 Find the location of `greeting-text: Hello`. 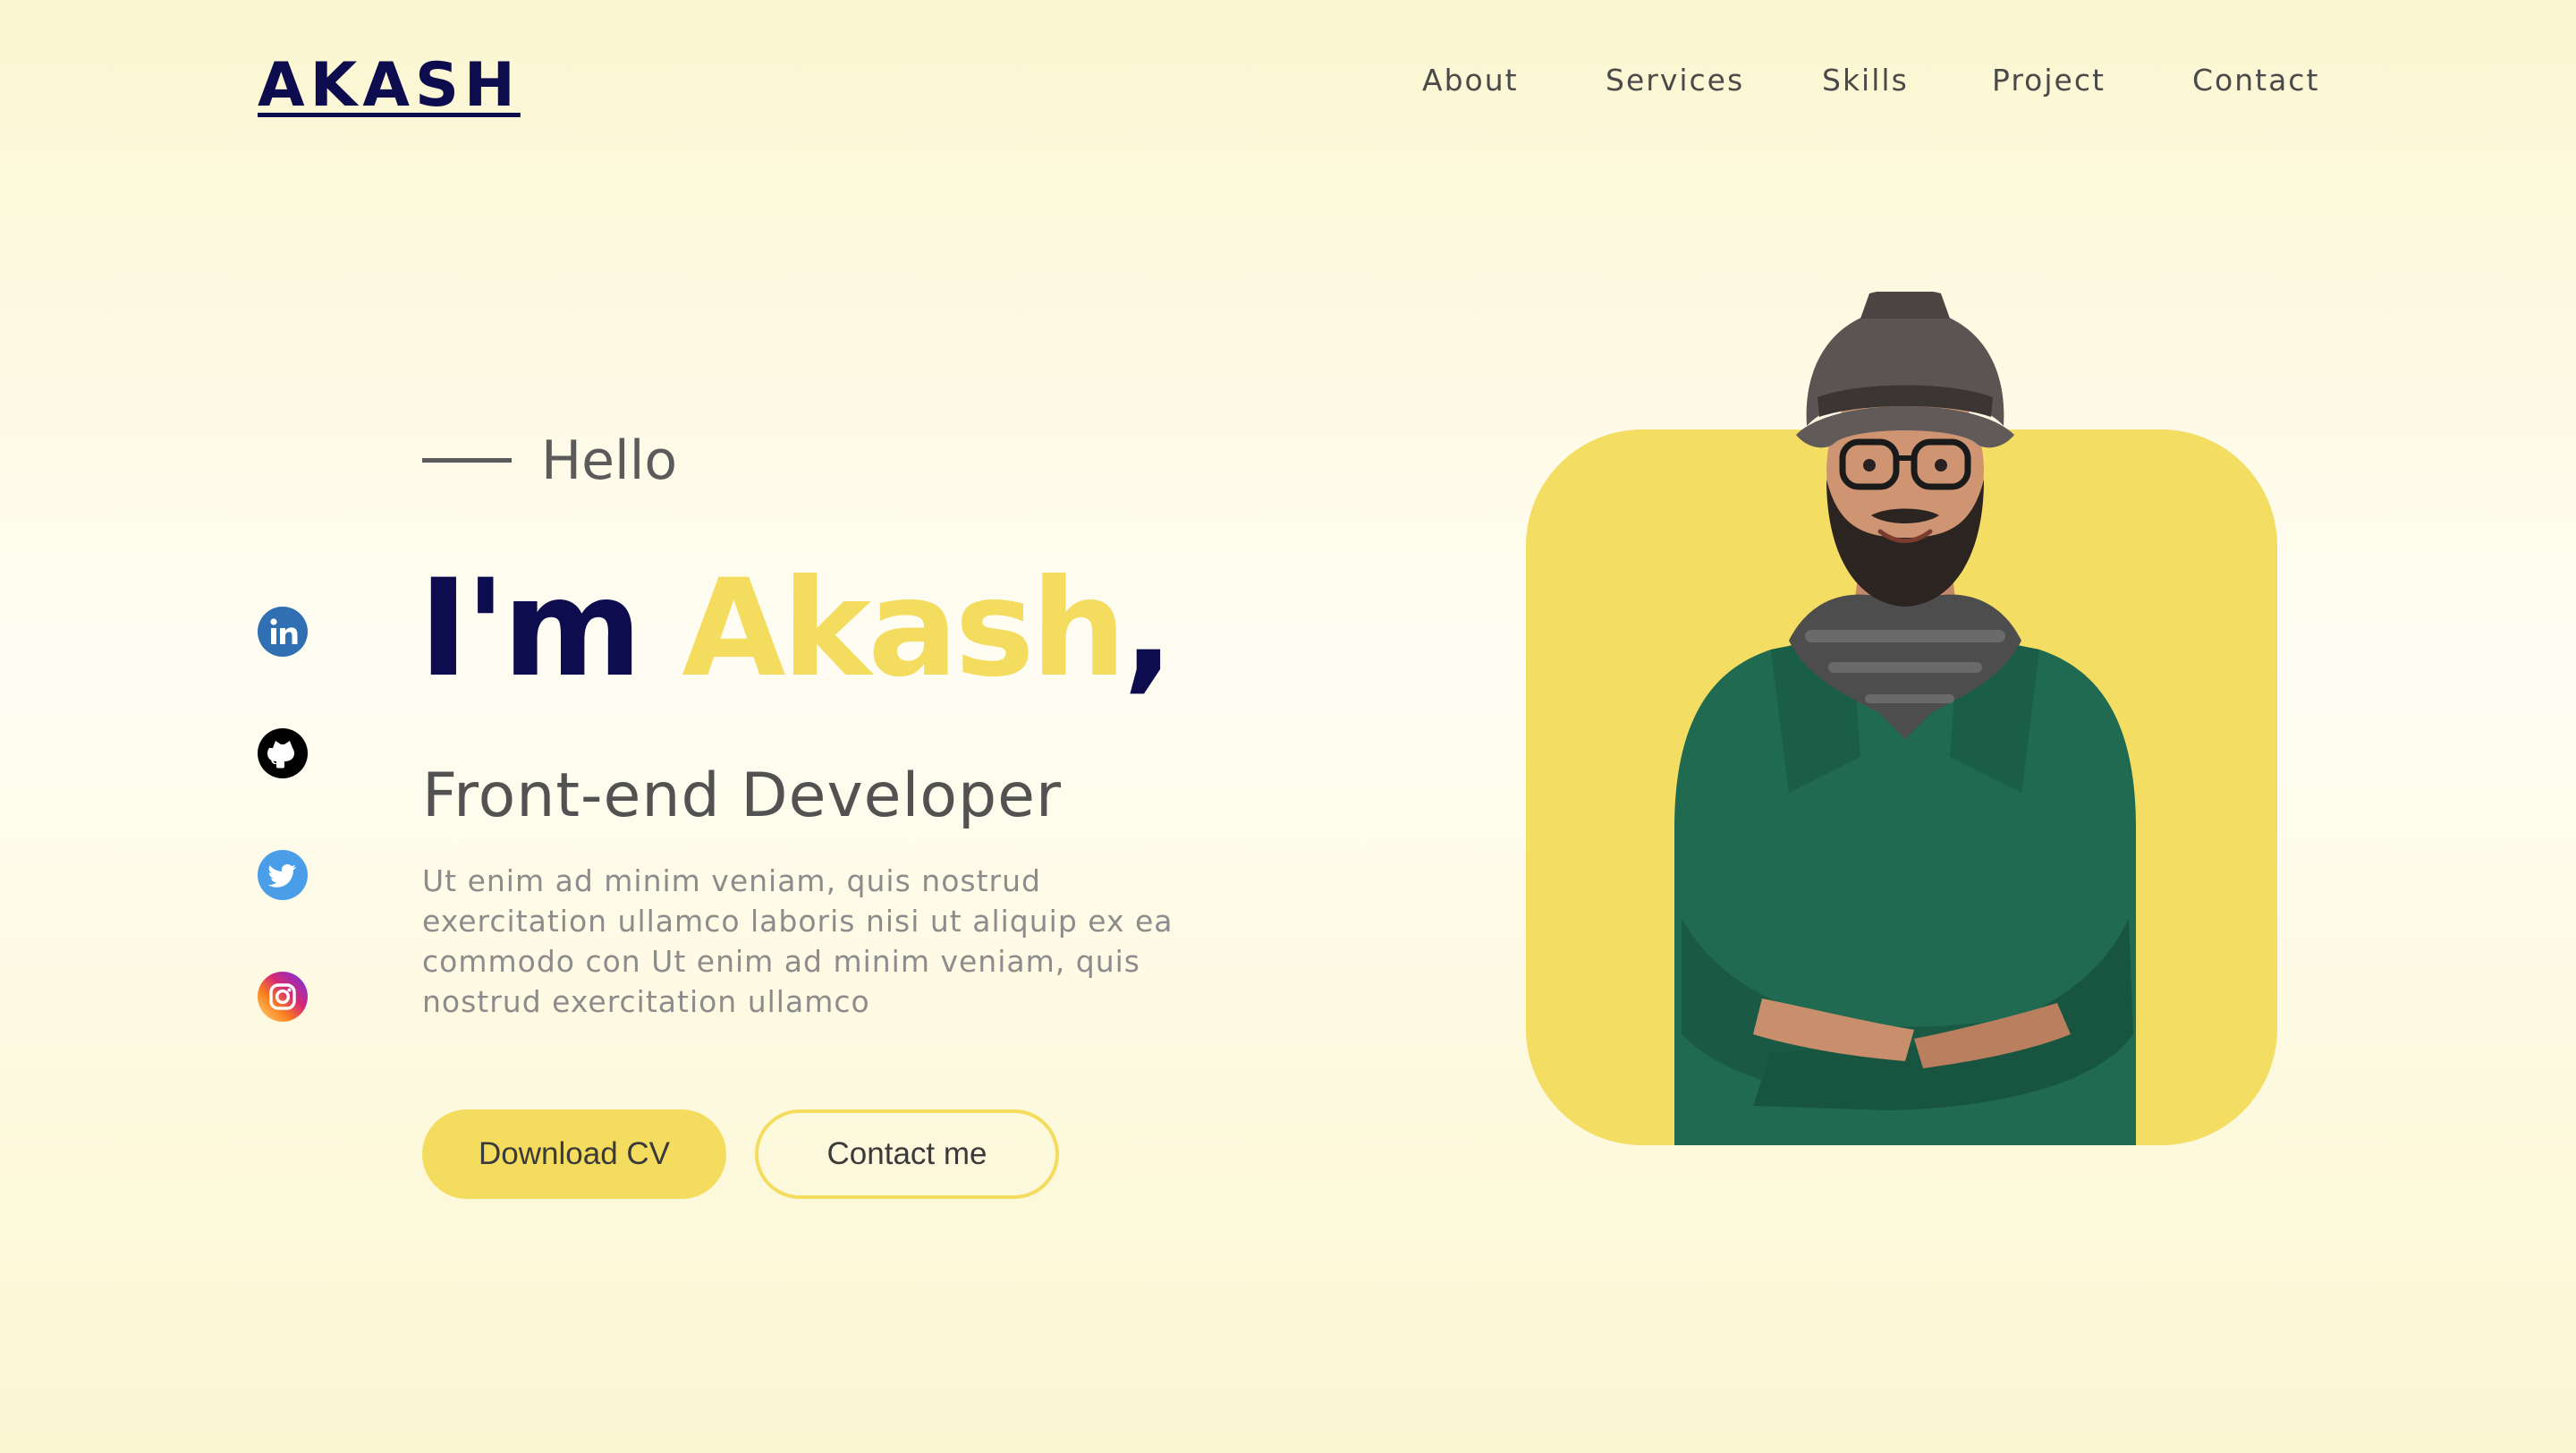

greeting-text: Hello is located at coordinates (609, 460).